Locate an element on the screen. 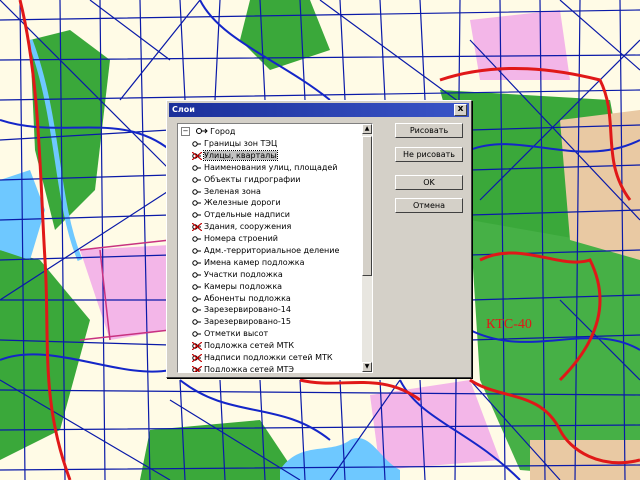 The height and width of the screenshot is (480, 640). layer-item: Наименования улиц, площадей is located at coordinates (270, 168).